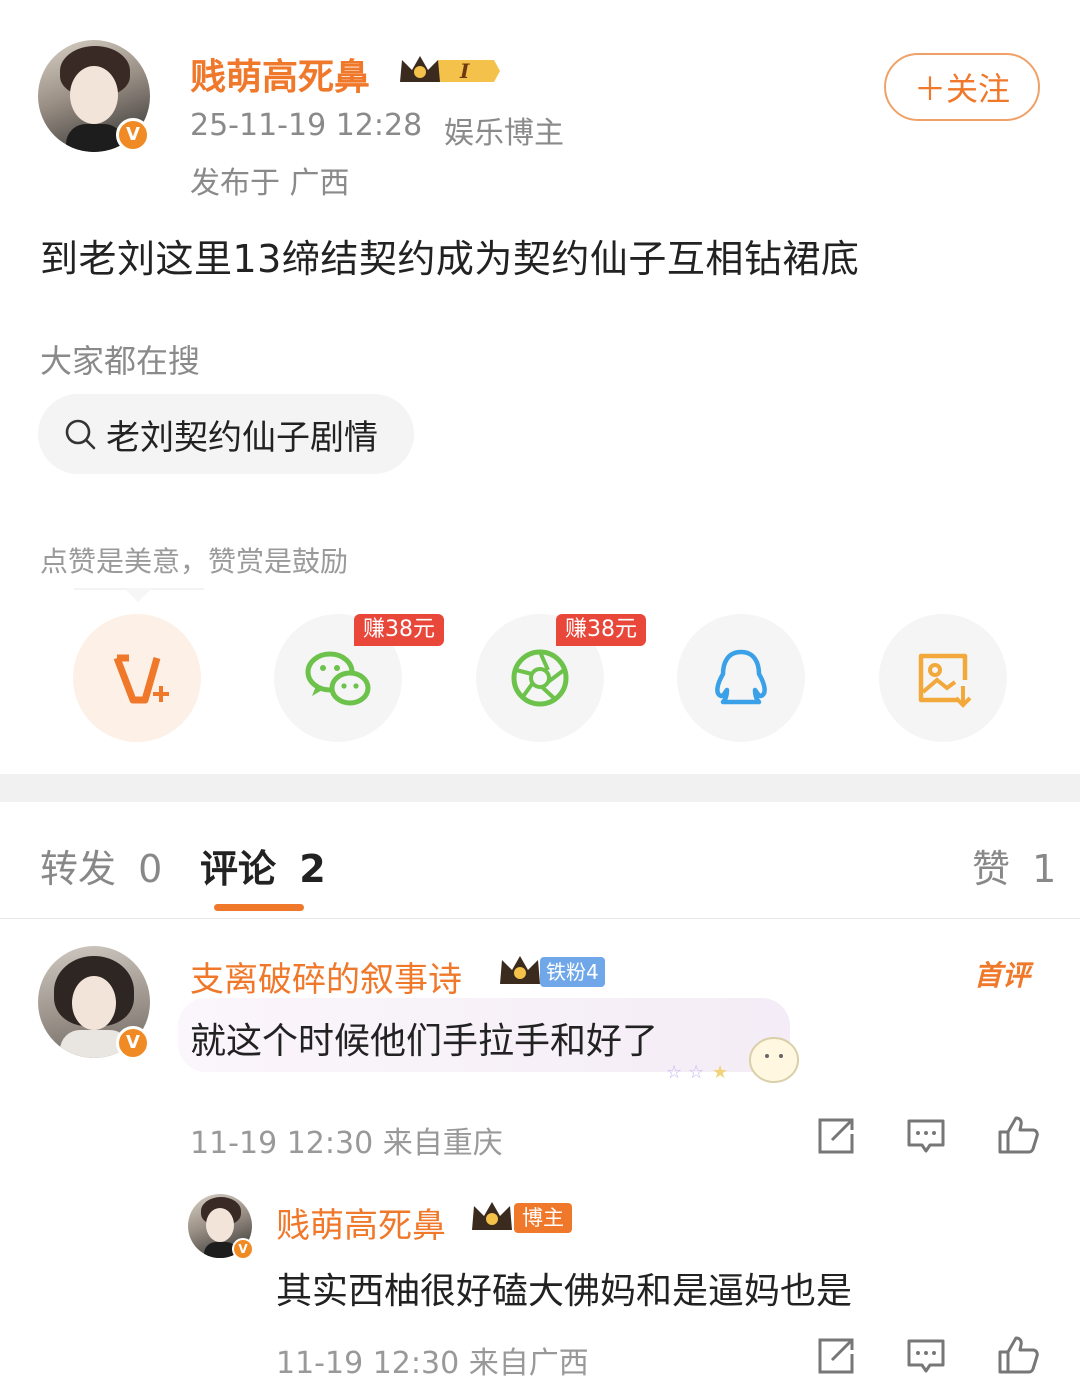  I want to click on repost-icon, so click(836, 1136).